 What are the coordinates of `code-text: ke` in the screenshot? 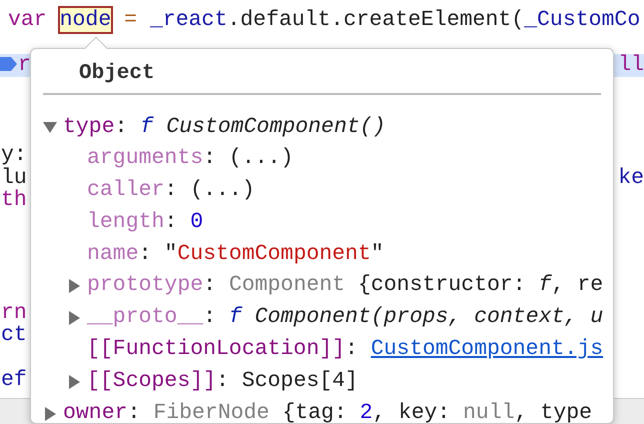 It's located at (631, 177).